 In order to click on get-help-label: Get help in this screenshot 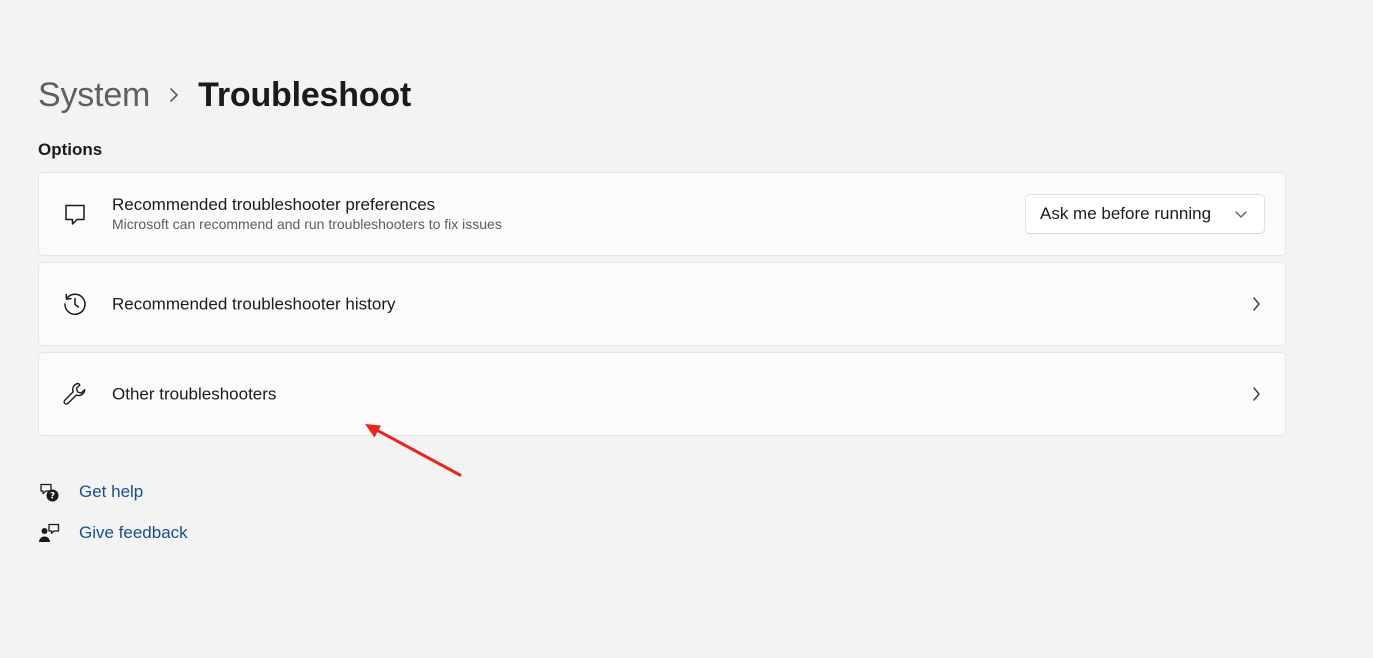, I will do `click(111, 491)`.